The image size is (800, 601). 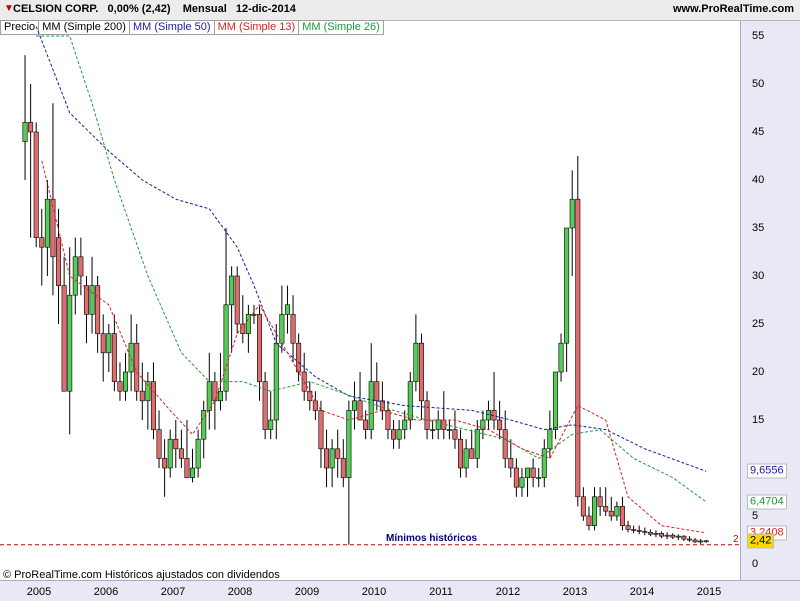 I want to click on y-tick-label: 50, so click(x=758, y=84).